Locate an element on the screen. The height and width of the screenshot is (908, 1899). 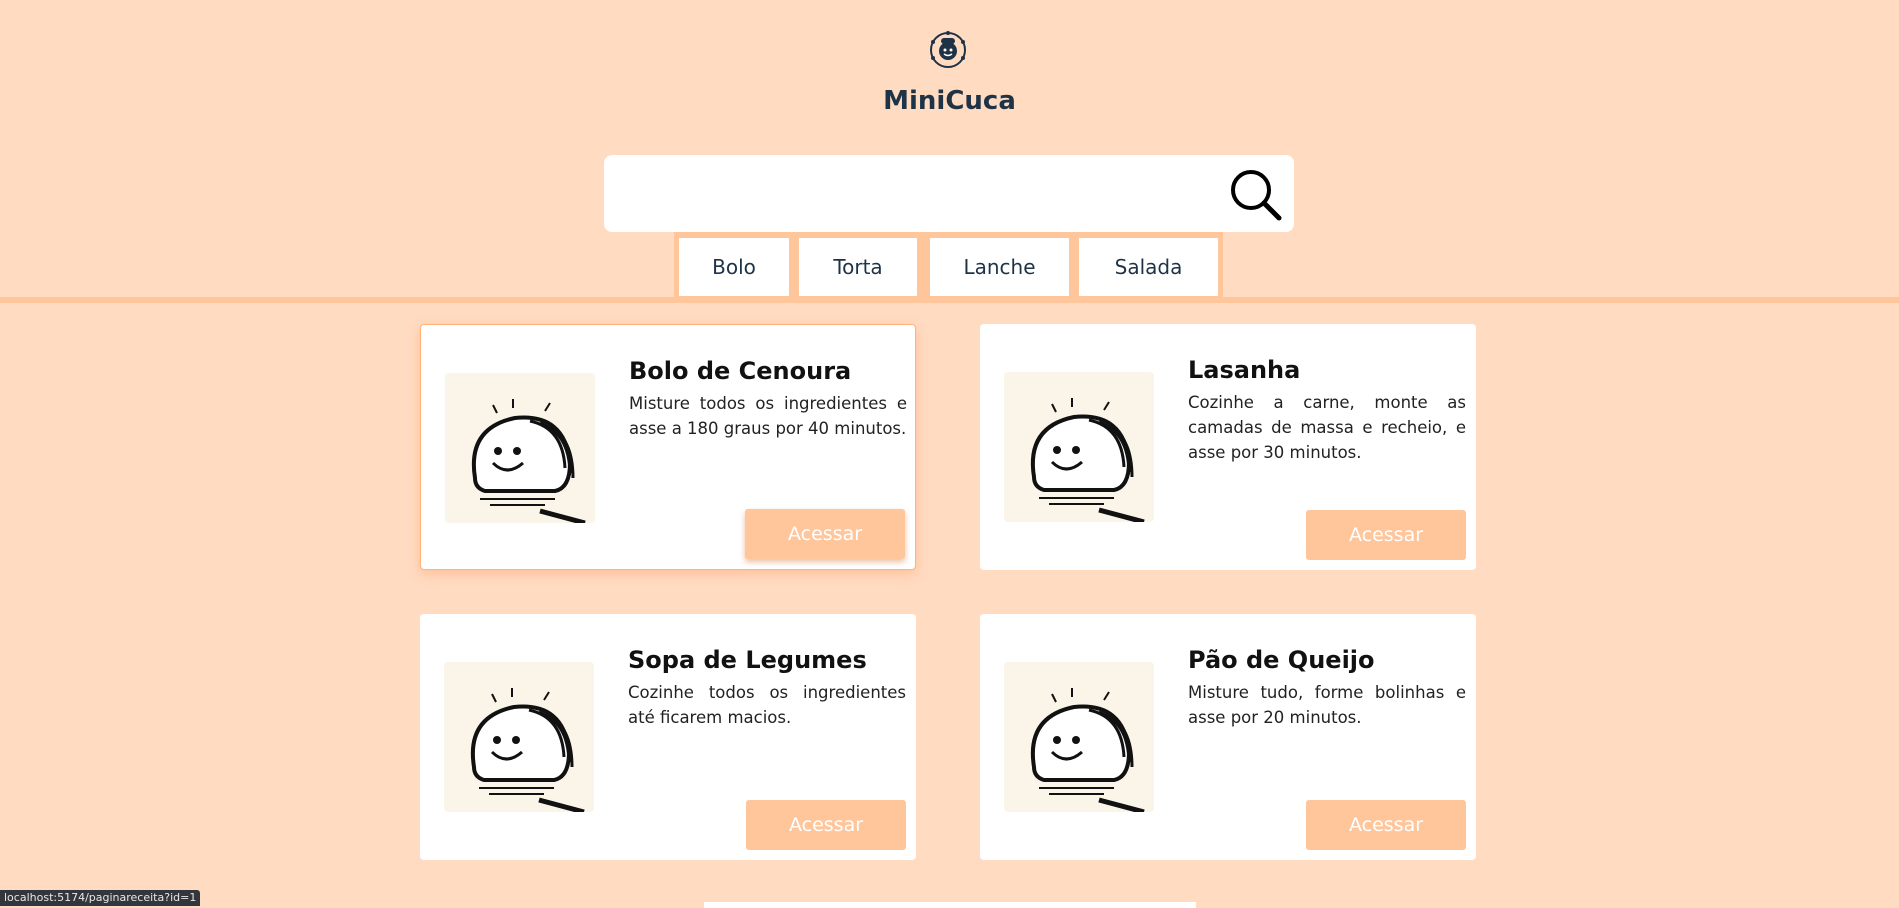
header-divider is located at coordinates (949, 300).